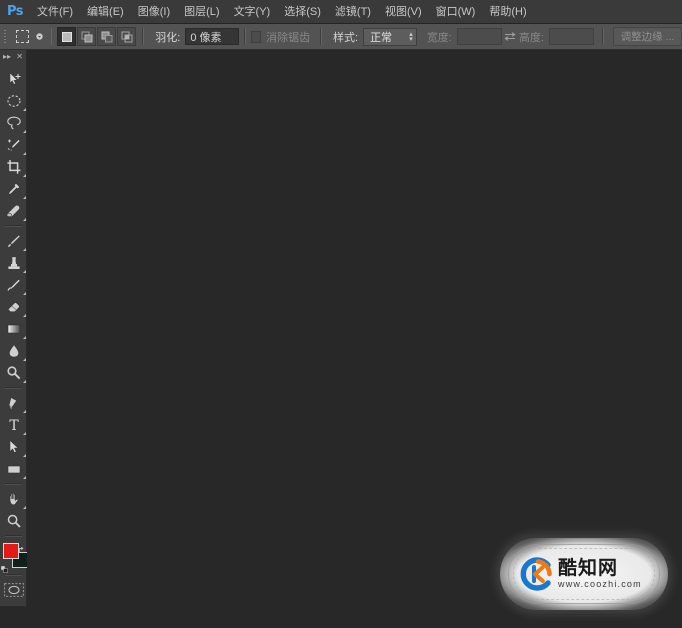  Describe the element at coordinates (13, 469) in the screenshot. I see `tool-rectangle` at that location.